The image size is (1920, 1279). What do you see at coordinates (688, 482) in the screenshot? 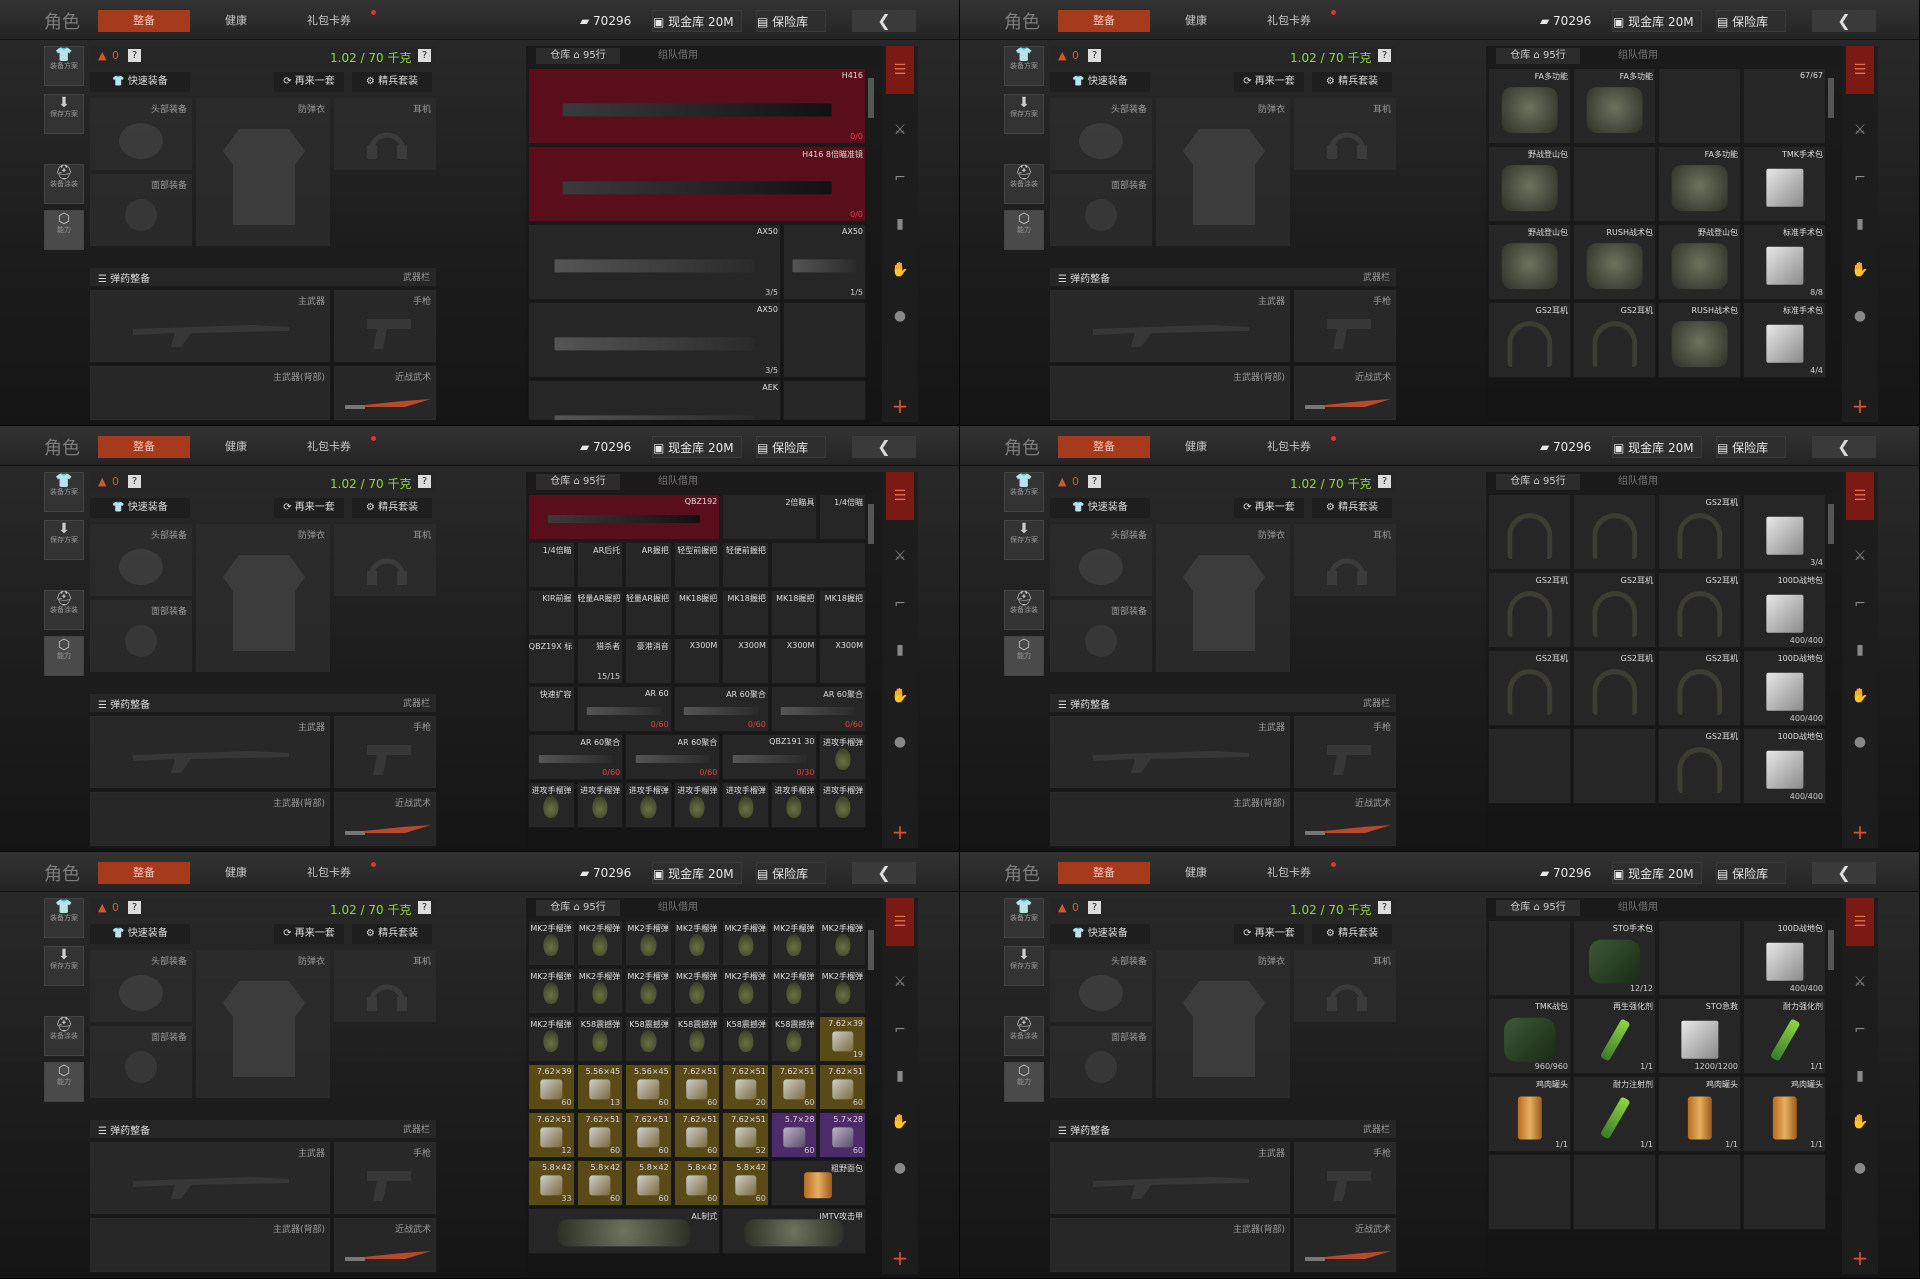
I see `tab-team-borrow: 组队借用` at bounding box center [688, 482].